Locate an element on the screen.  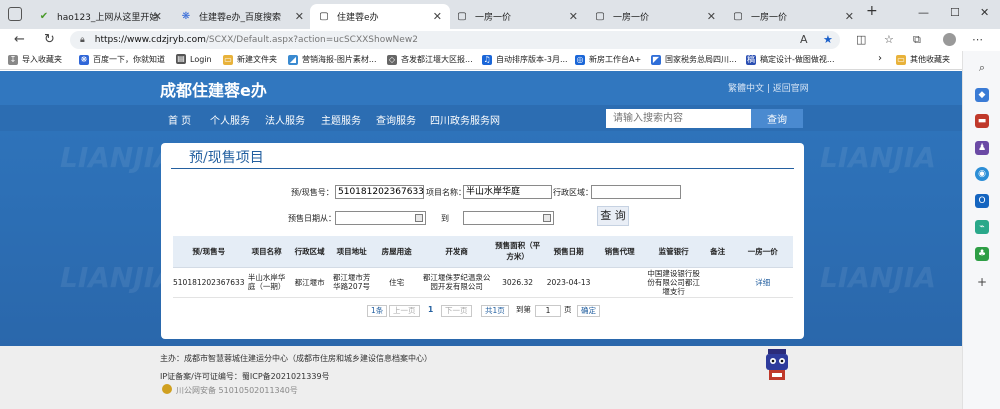
shopping-icon: ⌁ is located at coordinates (982, 227).